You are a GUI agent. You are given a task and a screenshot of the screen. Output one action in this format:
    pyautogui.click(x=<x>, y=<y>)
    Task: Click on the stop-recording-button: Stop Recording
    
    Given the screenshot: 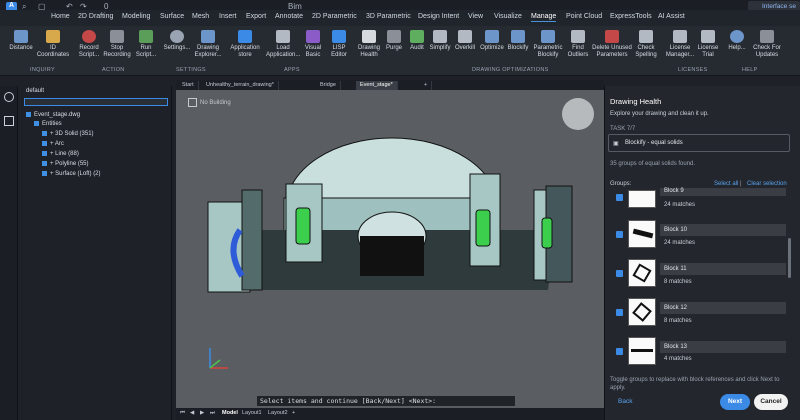 What is the action you would take?
    pyautogui.click(x=117, y=44)
    